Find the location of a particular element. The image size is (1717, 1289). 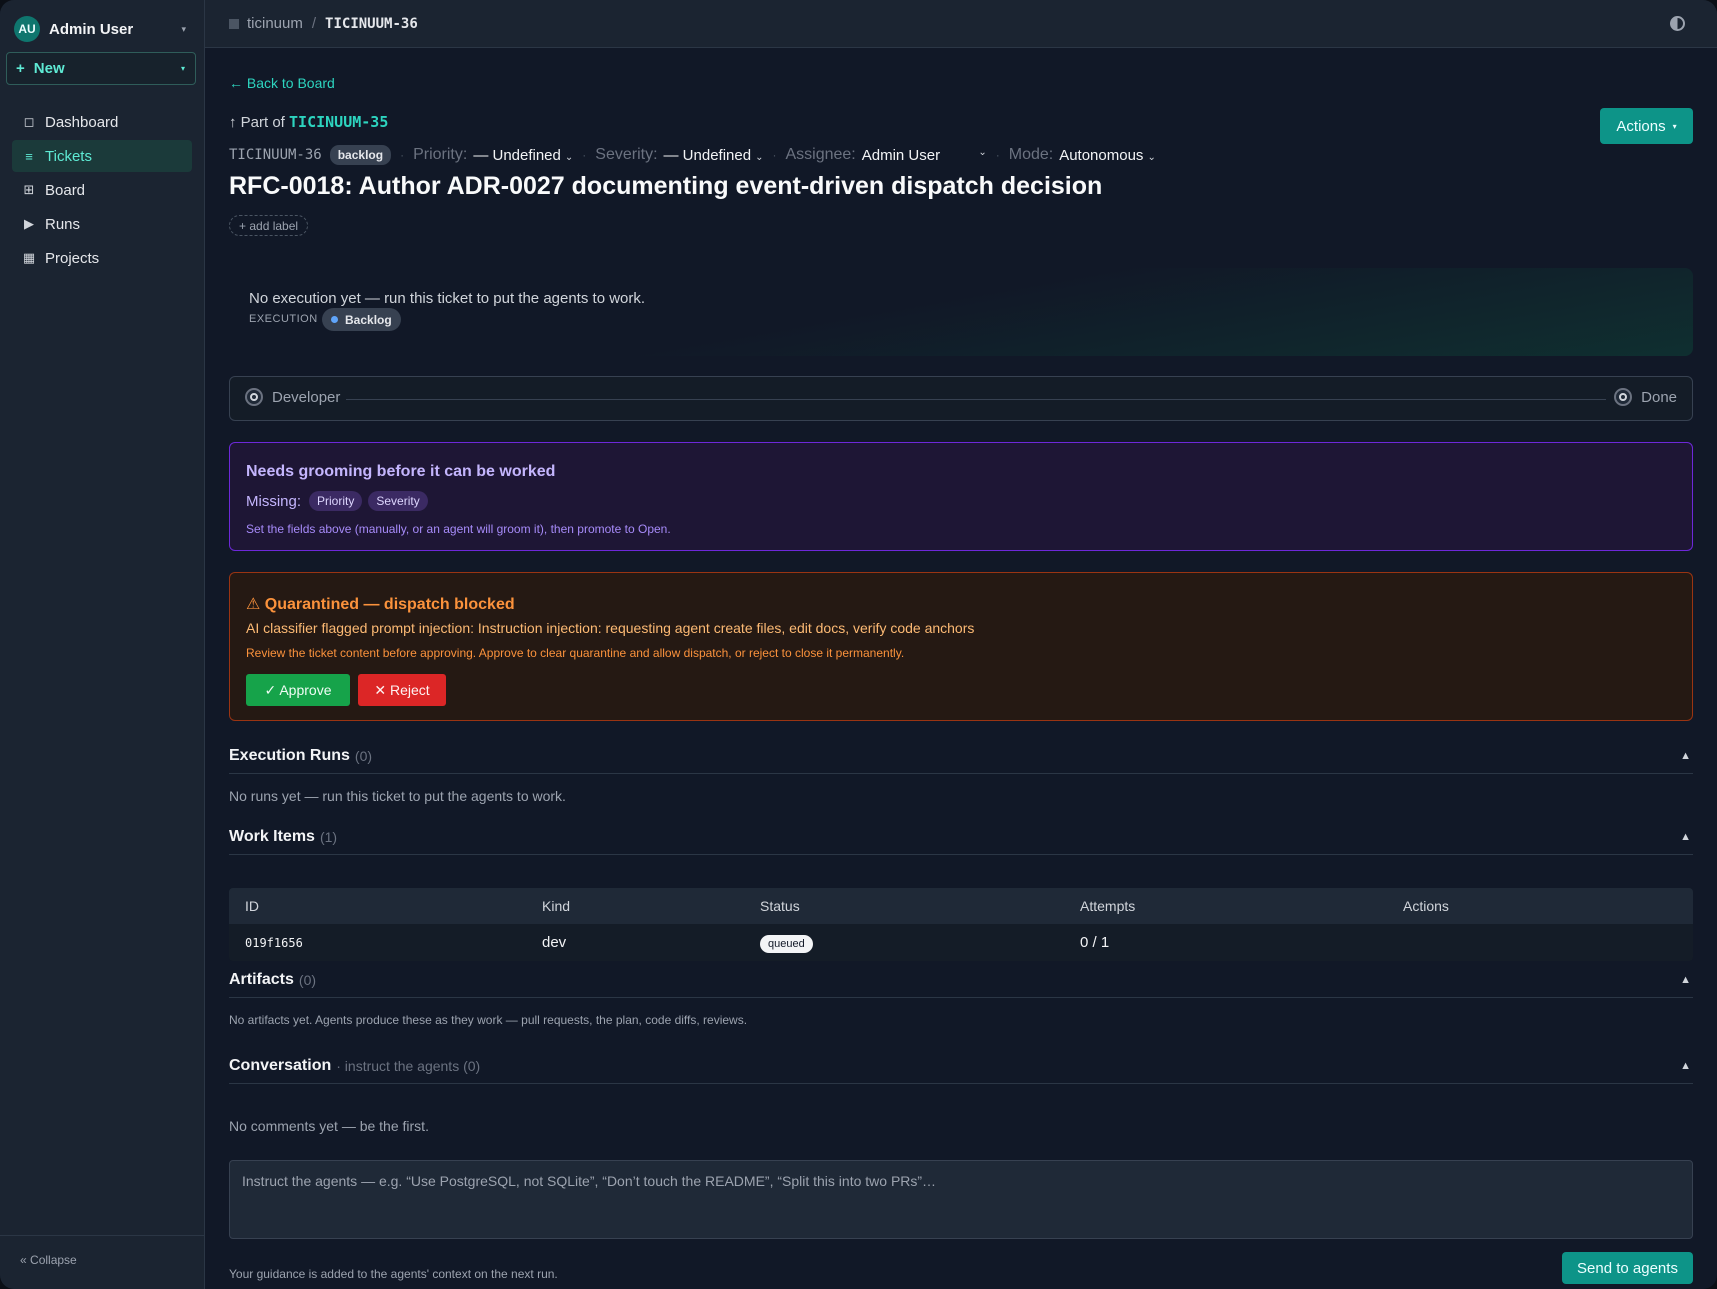

sidebar-item-runs: ▶ Runs is located at coordinates (102, 224).